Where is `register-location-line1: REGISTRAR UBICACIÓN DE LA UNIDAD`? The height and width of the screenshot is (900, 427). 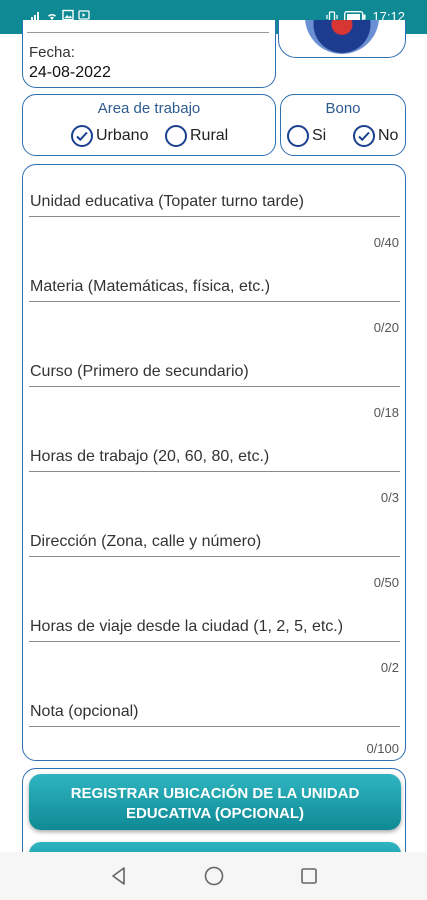 register-location-line1: REGISTRAR UBICACIÓN DE LA UNIDAD is located at coordinates (215, 793).